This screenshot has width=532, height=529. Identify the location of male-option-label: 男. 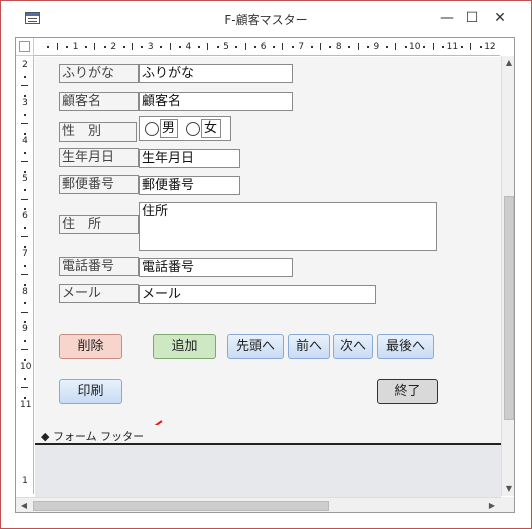
(169, 128).